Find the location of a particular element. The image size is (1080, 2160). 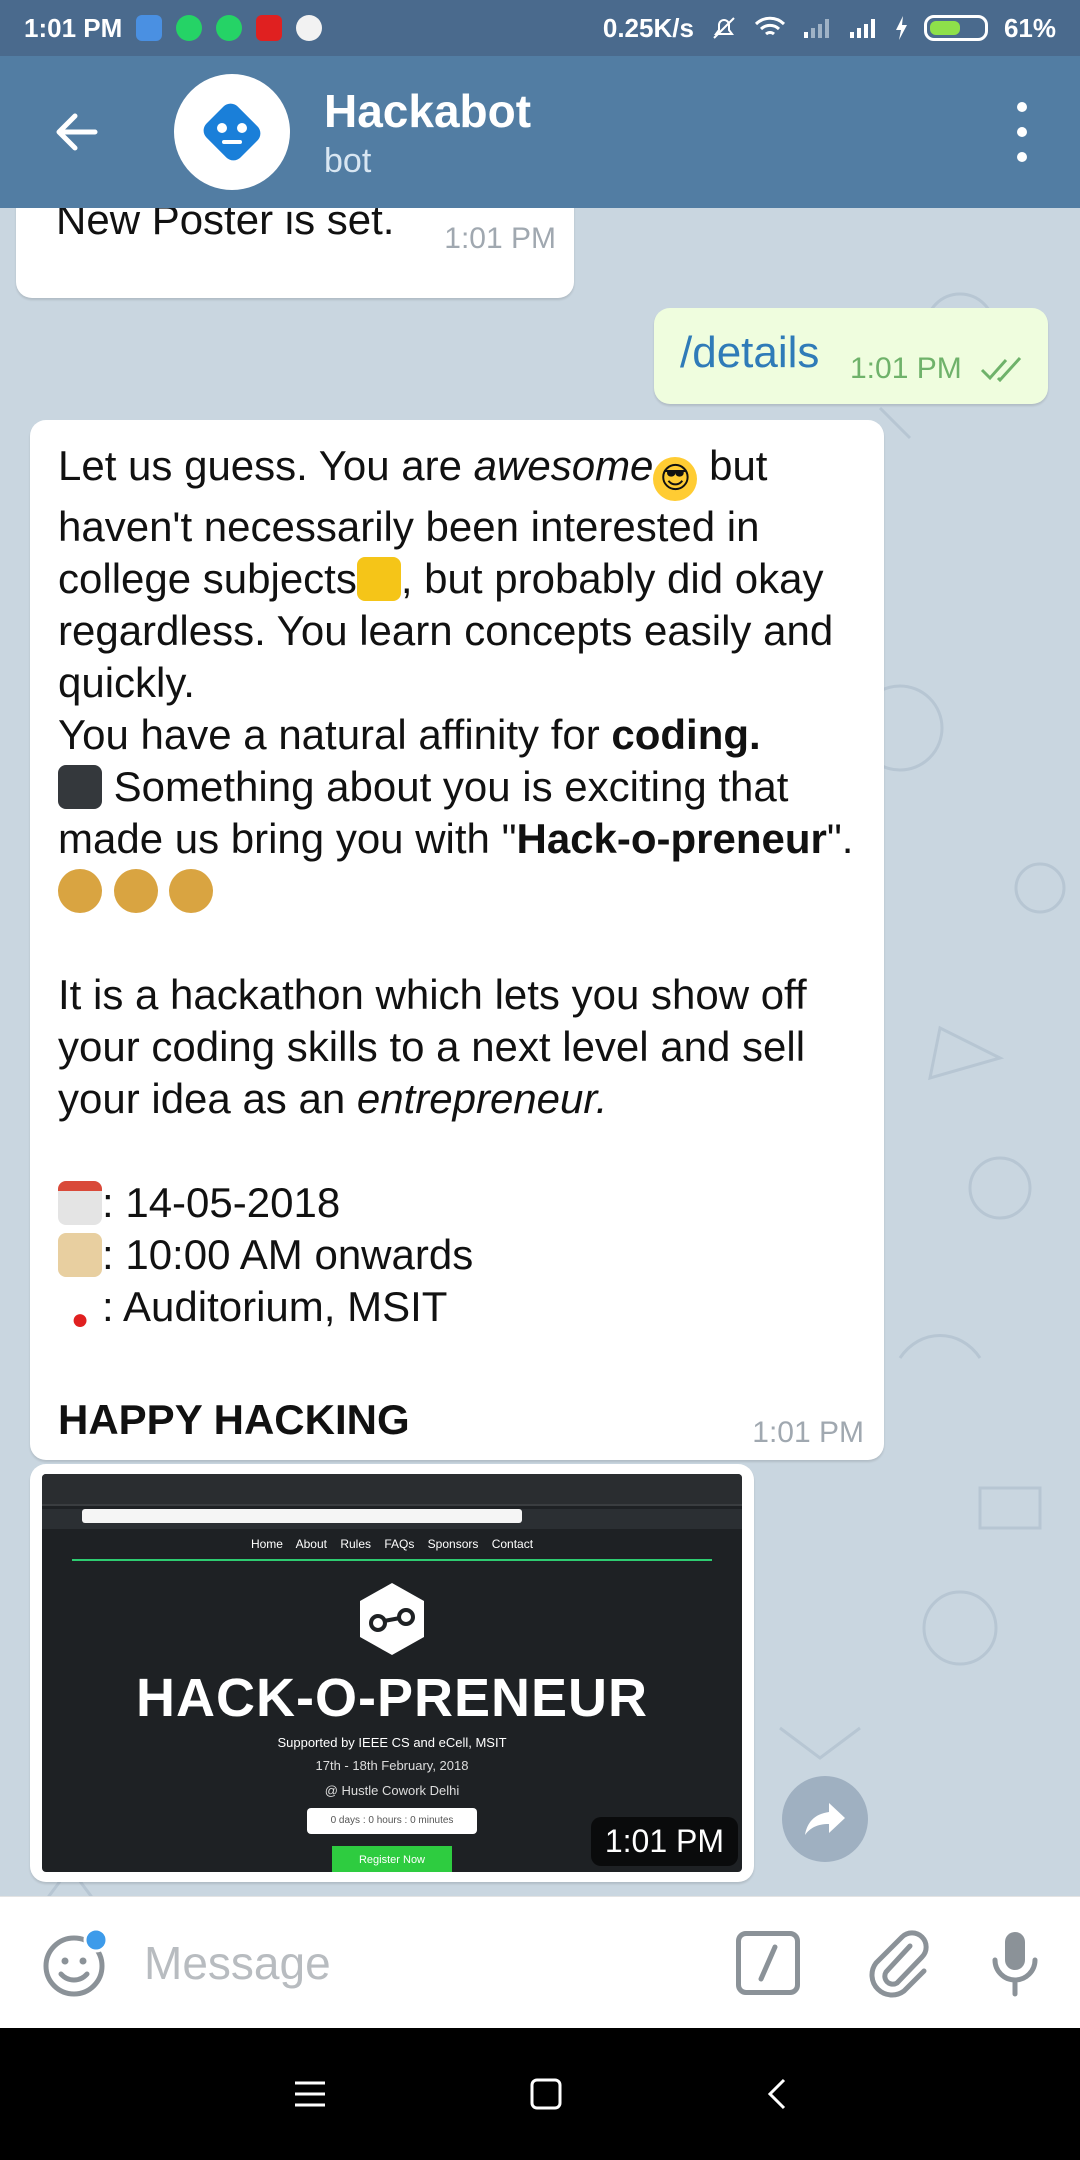

mute-icon is located at coordinates (724, 28).